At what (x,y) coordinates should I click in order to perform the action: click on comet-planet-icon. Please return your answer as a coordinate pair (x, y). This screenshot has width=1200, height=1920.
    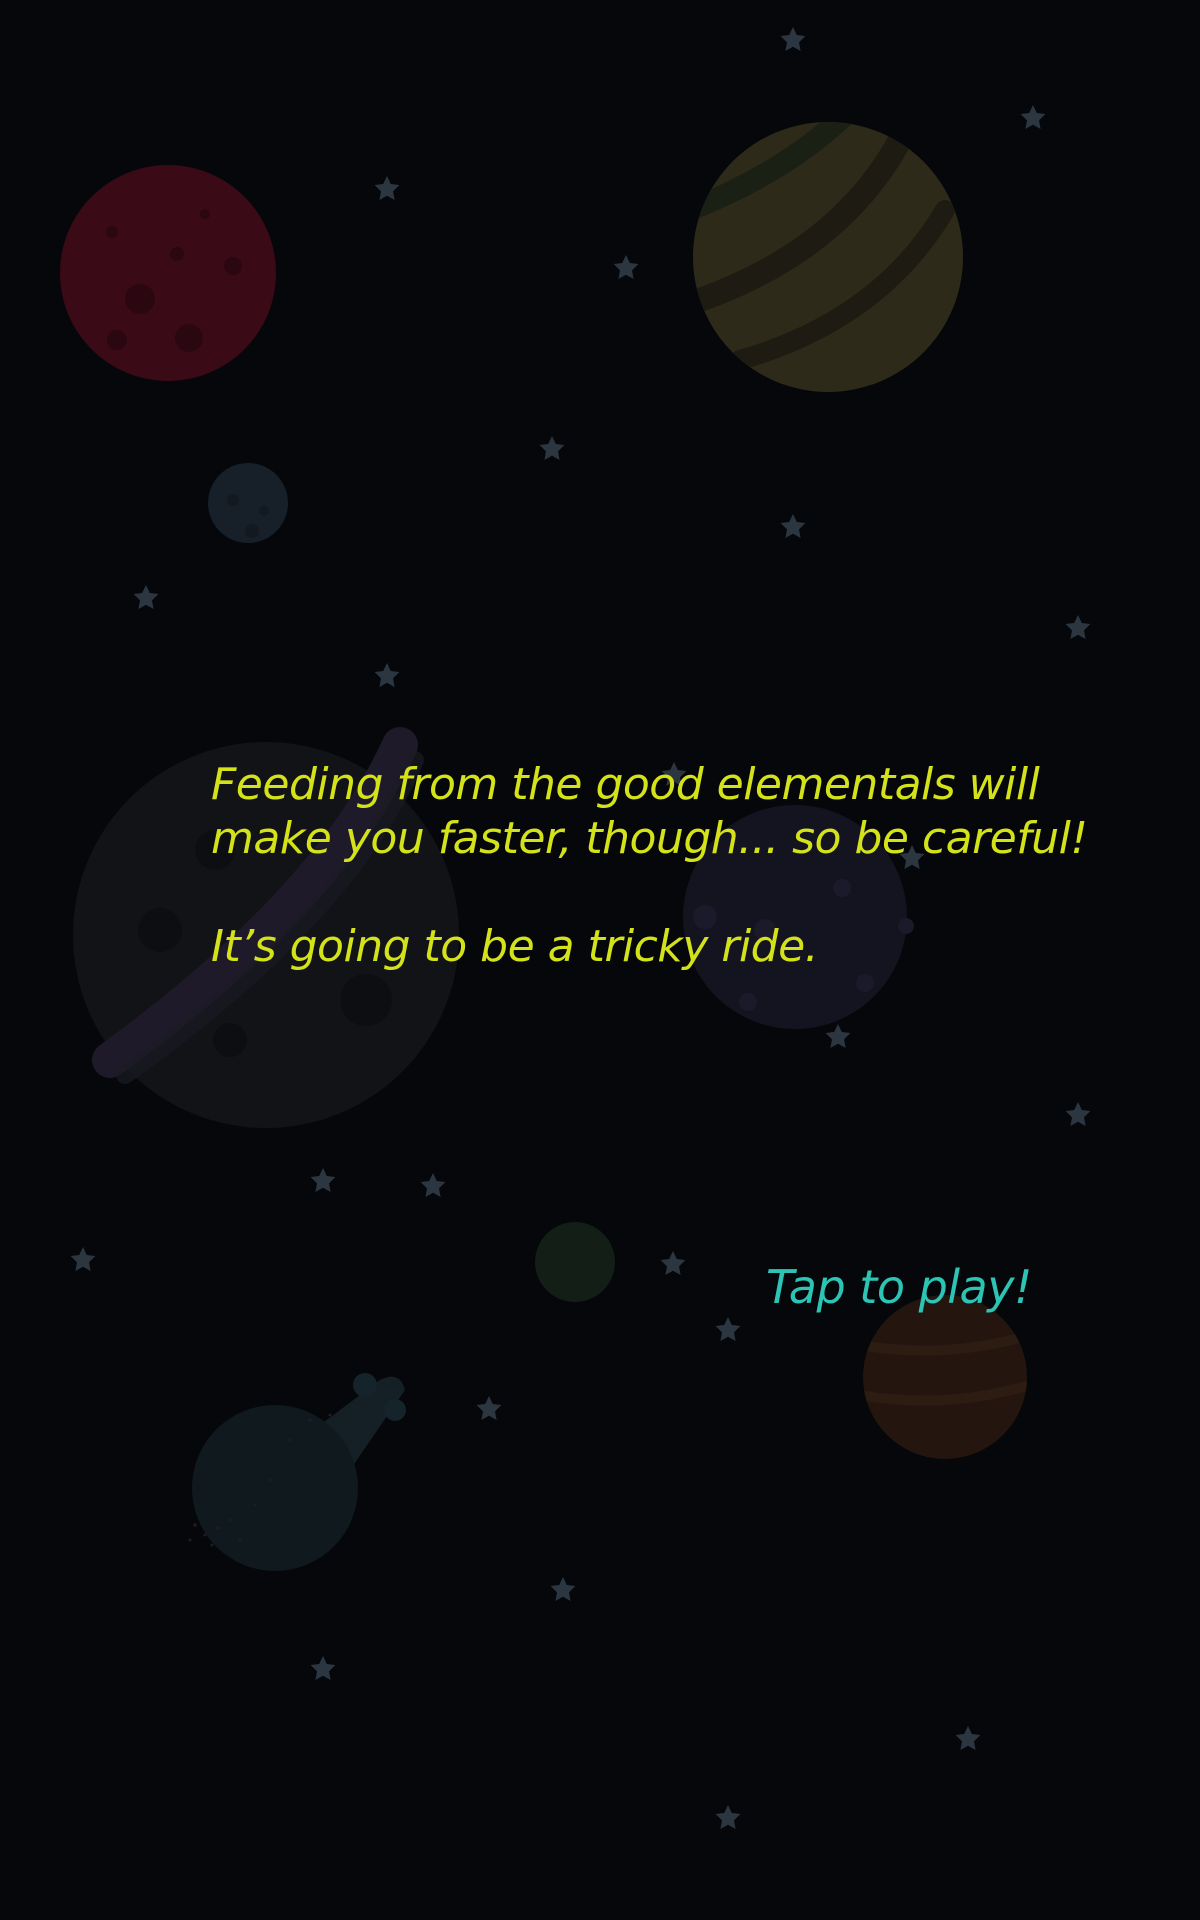
    Looking at the image, I should click on (297, 1472).